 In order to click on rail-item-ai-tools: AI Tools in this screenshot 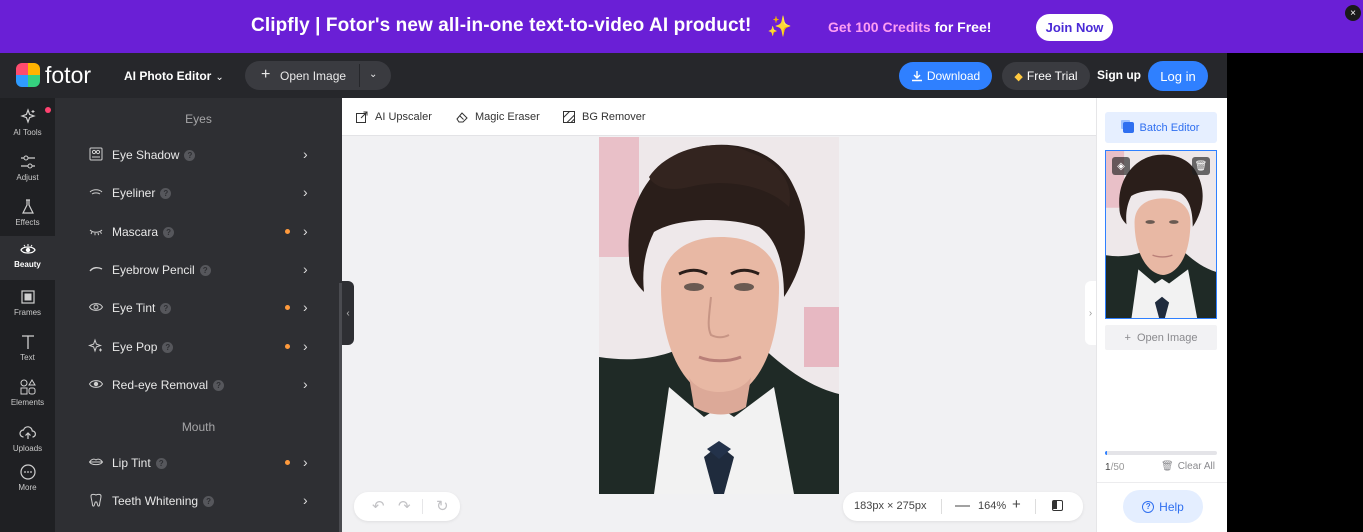, I will do `click(27, 125)`.